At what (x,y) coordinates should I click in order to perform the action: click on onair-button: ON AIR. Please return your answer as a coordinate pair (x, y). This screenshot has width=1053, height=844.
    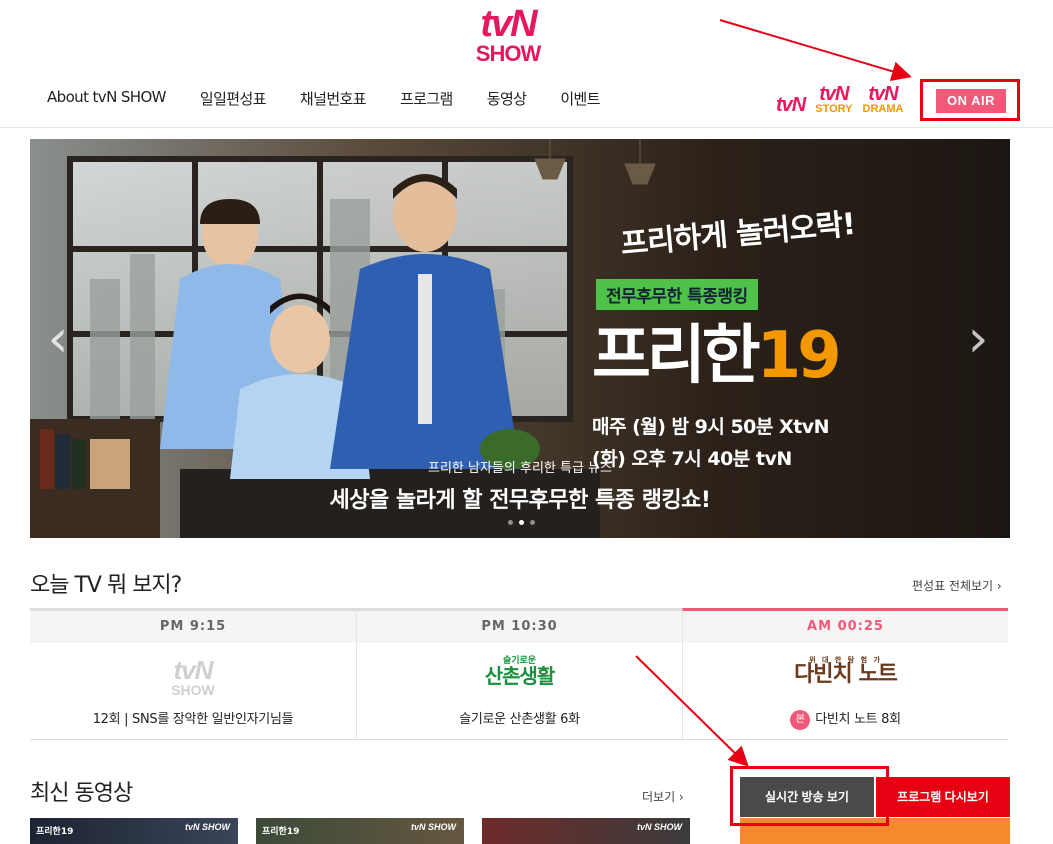
    Looking at the image, I should click on (971, 101).